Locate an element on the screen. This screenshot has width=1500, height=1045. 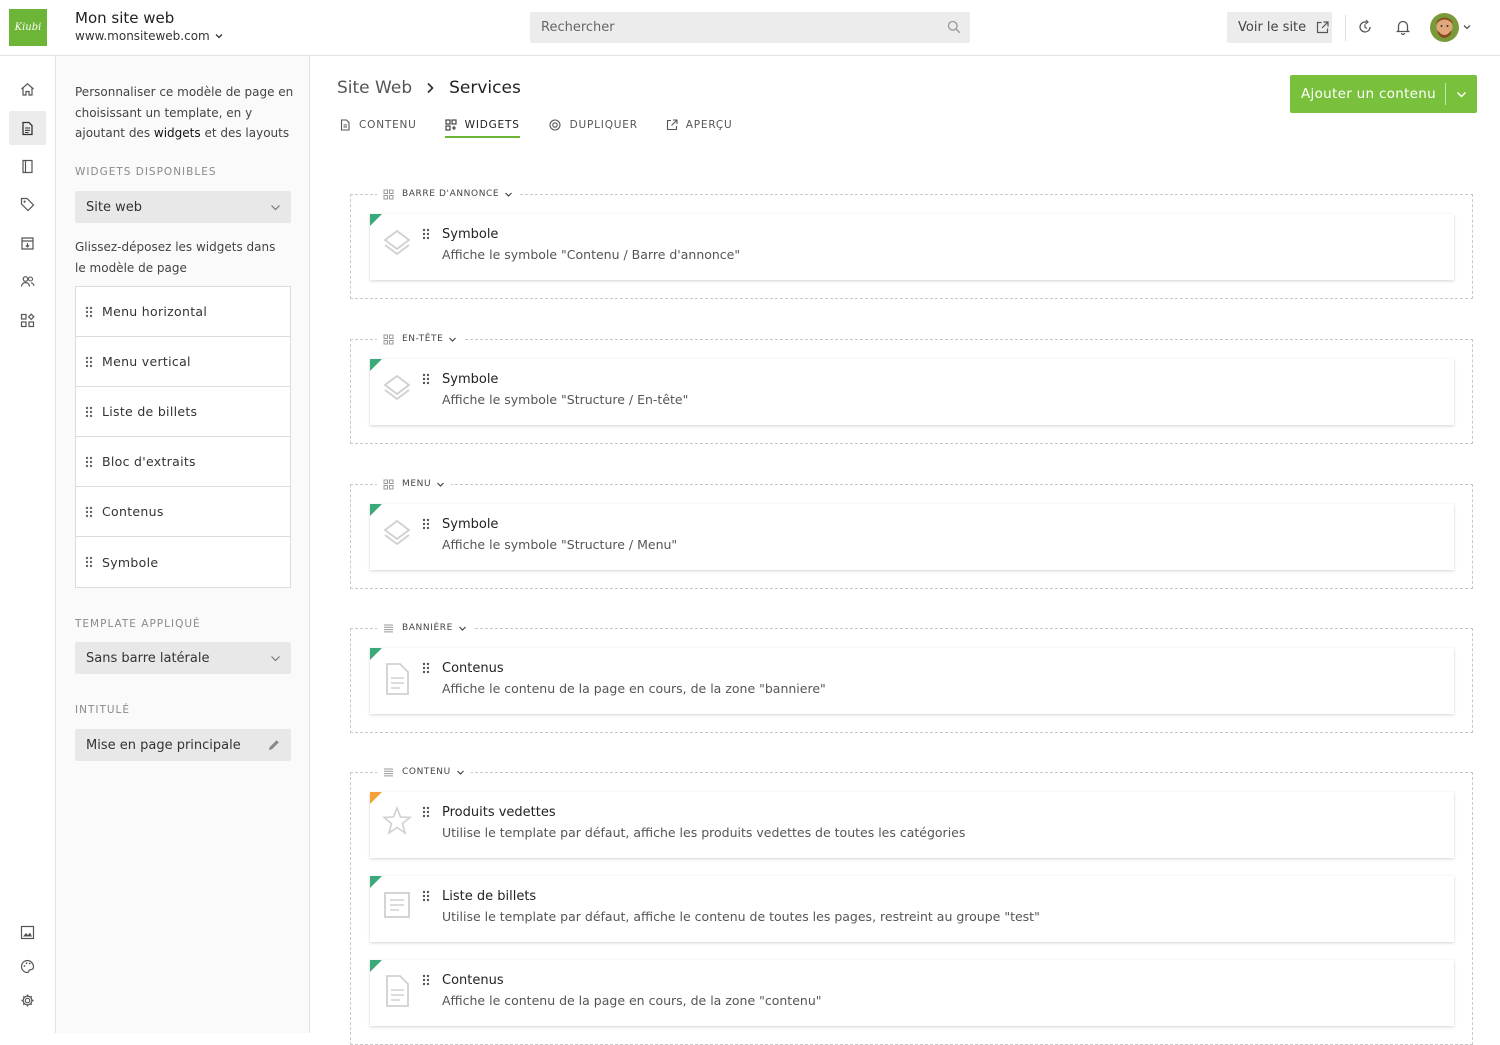
nav-media is located at coordinates (27, 932).